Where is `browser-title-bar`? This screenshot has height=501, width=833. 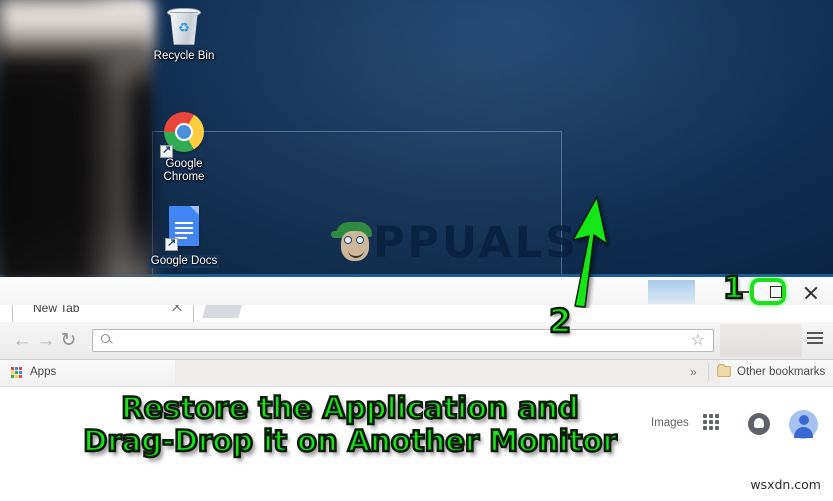
browser-title-bar is located at coordinates (416, 291).